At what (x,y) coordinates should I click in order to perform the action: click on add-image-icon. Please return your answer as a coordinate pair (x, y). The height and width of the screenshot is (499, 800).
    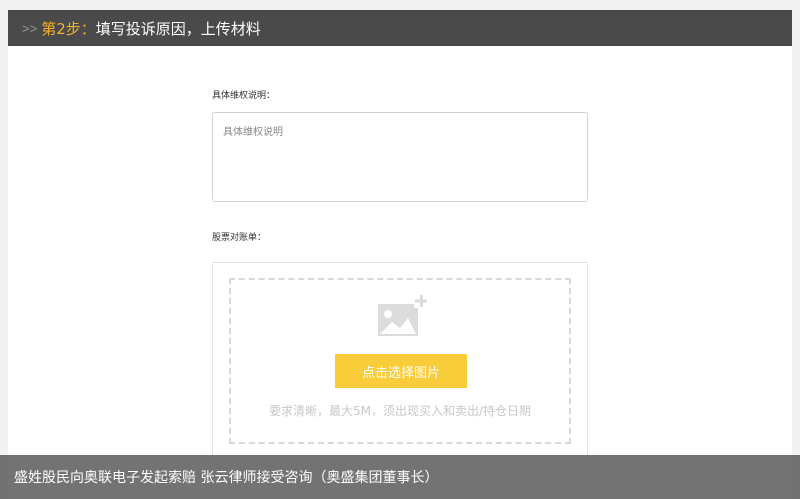
    Looking at the image, I should click on (403, 315).